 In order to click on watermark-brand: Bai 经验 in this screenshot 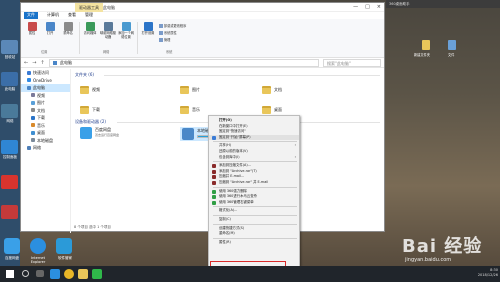, I will do `click(442, 246)`.